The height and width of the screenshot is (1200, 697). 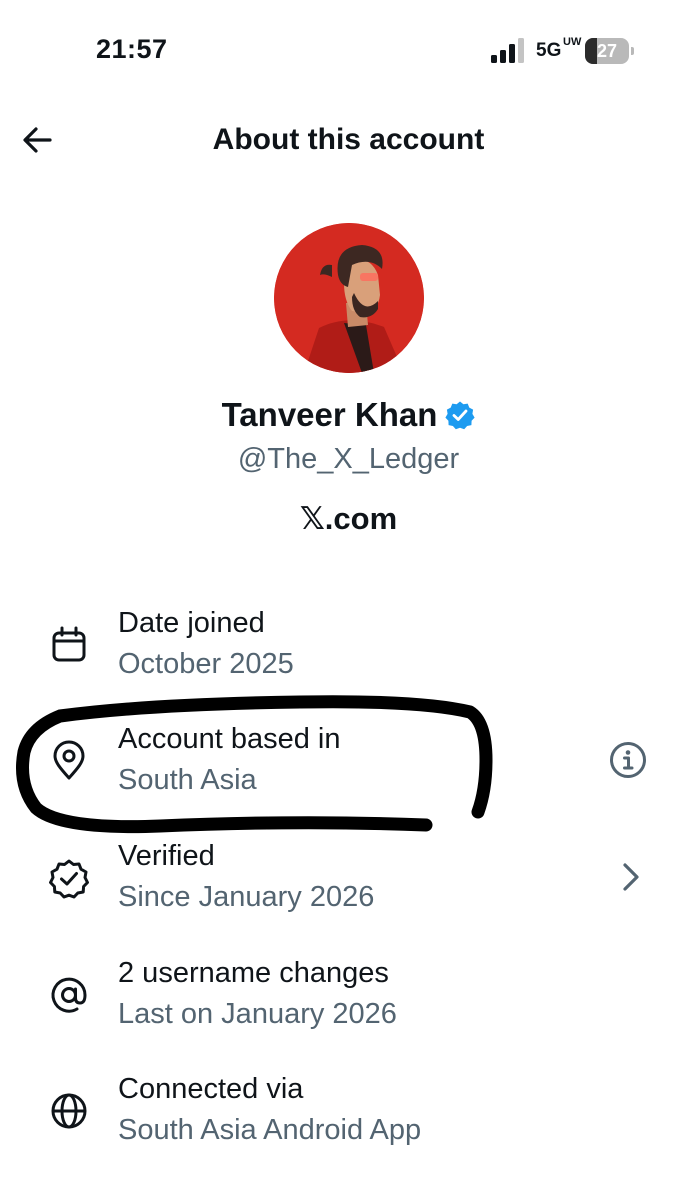 What do you see at coordinates (257, 1014) in the screenshot?
I see `info-row-value: Last on January 2026` at bounding box center [257, 1014].